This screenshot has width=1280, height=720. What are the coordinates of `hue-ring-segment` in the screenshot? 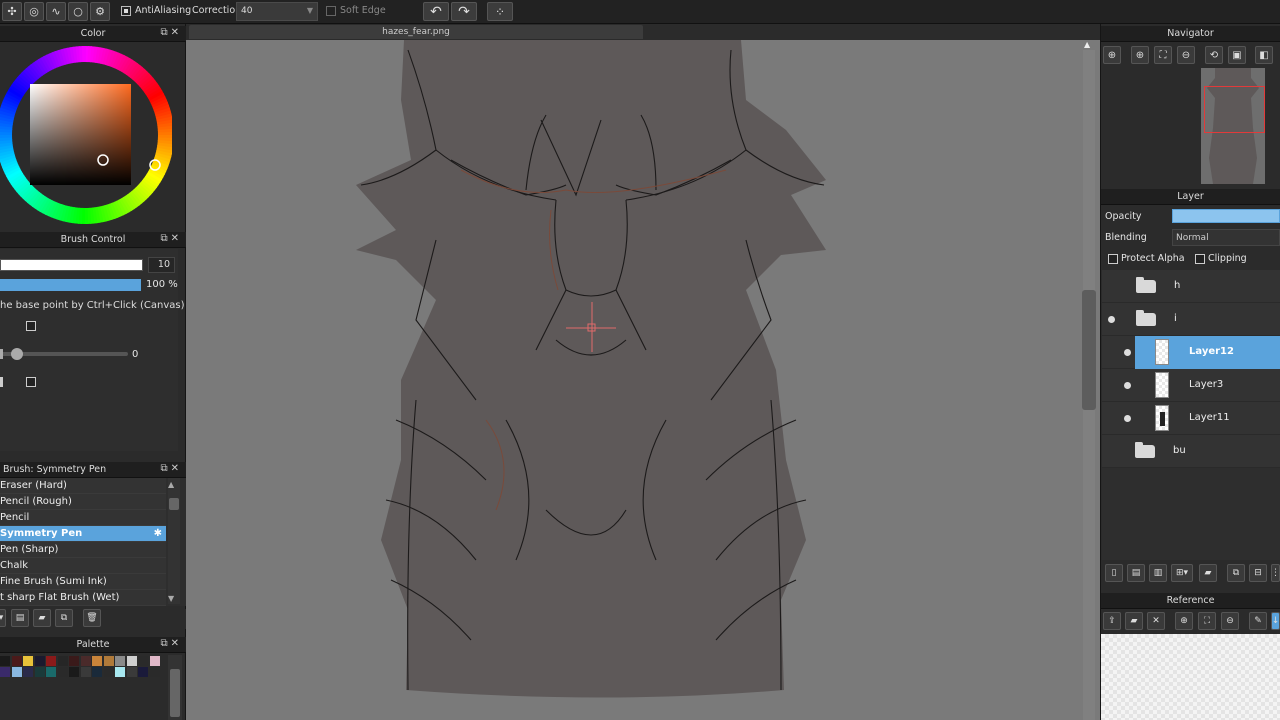 It's located at (83, 54).